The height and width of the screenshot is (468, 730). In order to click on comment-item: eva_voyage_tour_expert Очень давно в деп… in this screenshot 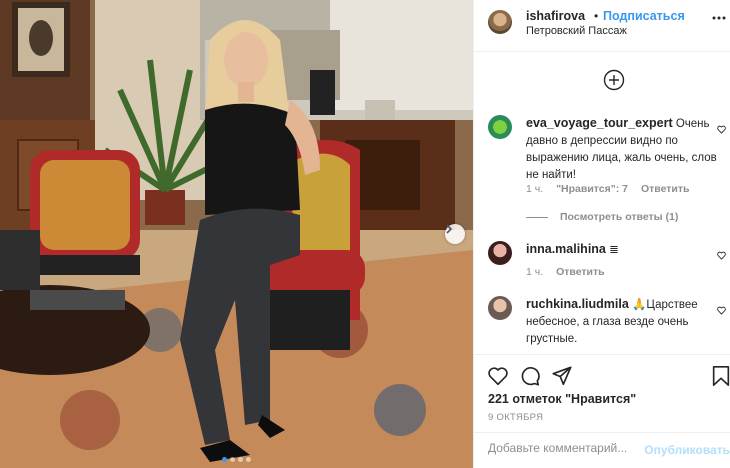, I will do `click(607, 170)`.